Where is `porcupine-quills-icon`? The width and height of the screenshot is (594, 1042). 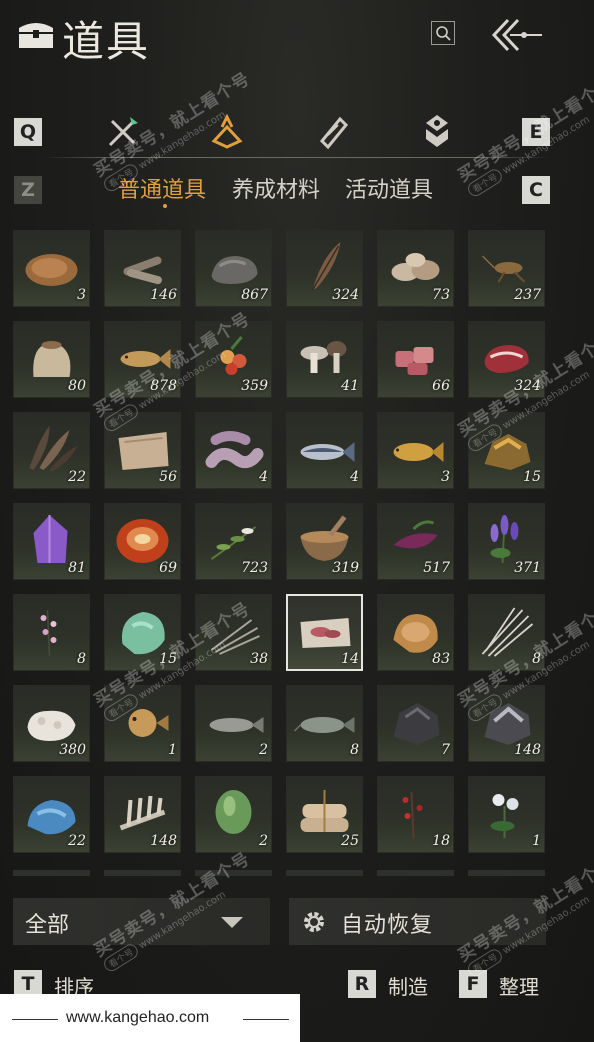 porcupine-quills-icon is located at coordinates (507, 632).